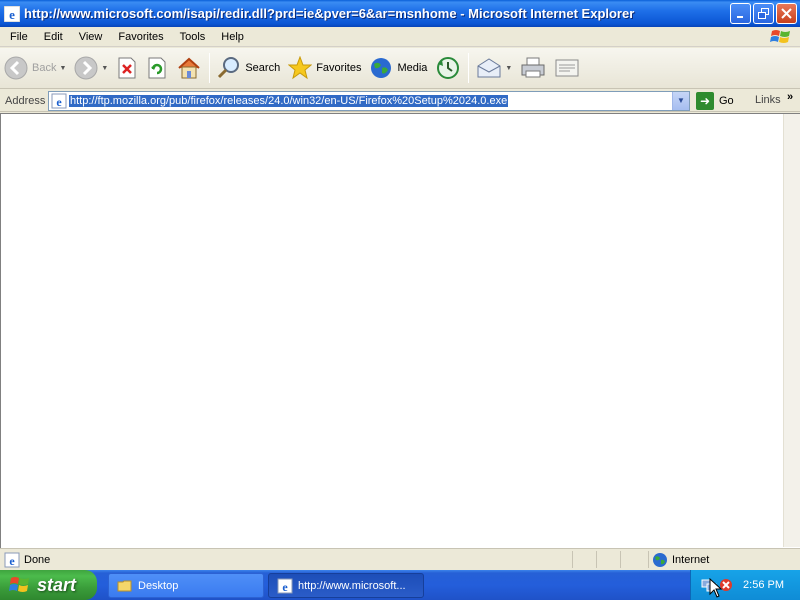 The width and height of the screenshot is (800, 600). I want to click on search-button: Search, so click(248, 68).